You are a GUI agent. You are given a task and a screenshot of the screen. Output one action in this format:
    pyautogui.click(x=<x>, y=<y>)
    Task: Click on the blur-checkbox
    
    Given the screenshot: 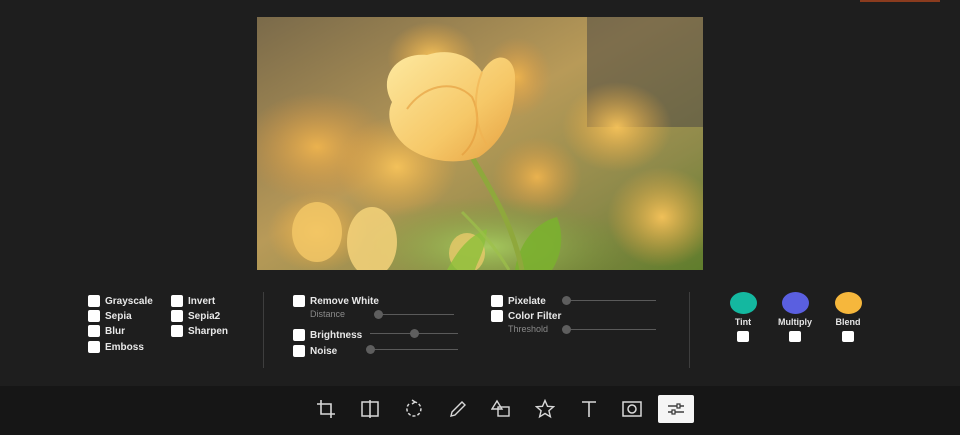 What is the action you would take?
    pyautogui.click(x=94, y=331)
    